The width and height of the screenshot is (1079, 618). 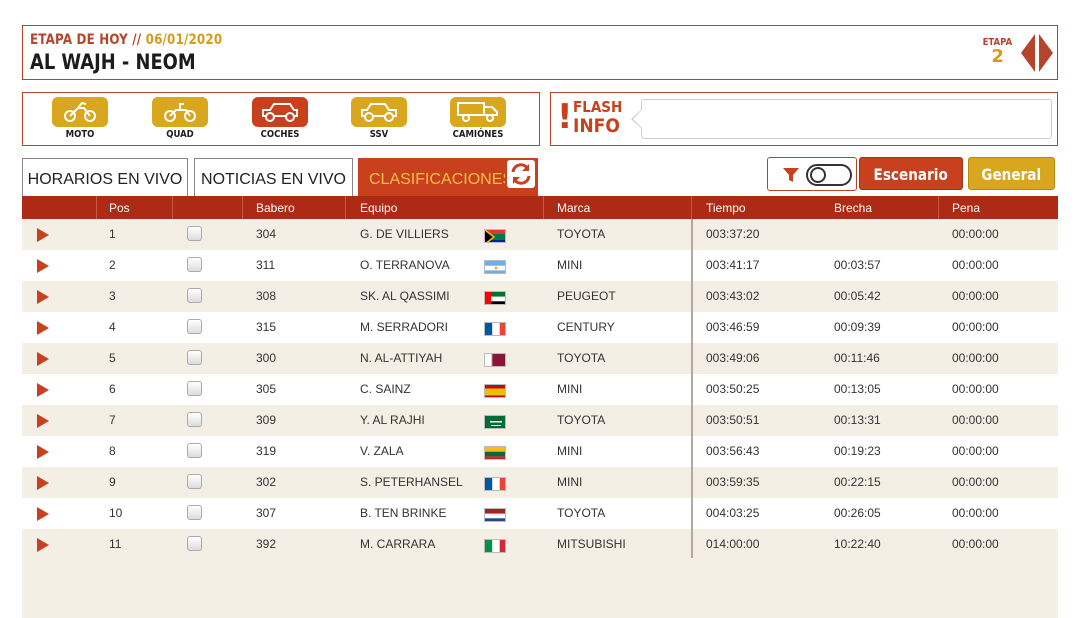 I want to click on toggle-switch, so click(x=829, y=175).